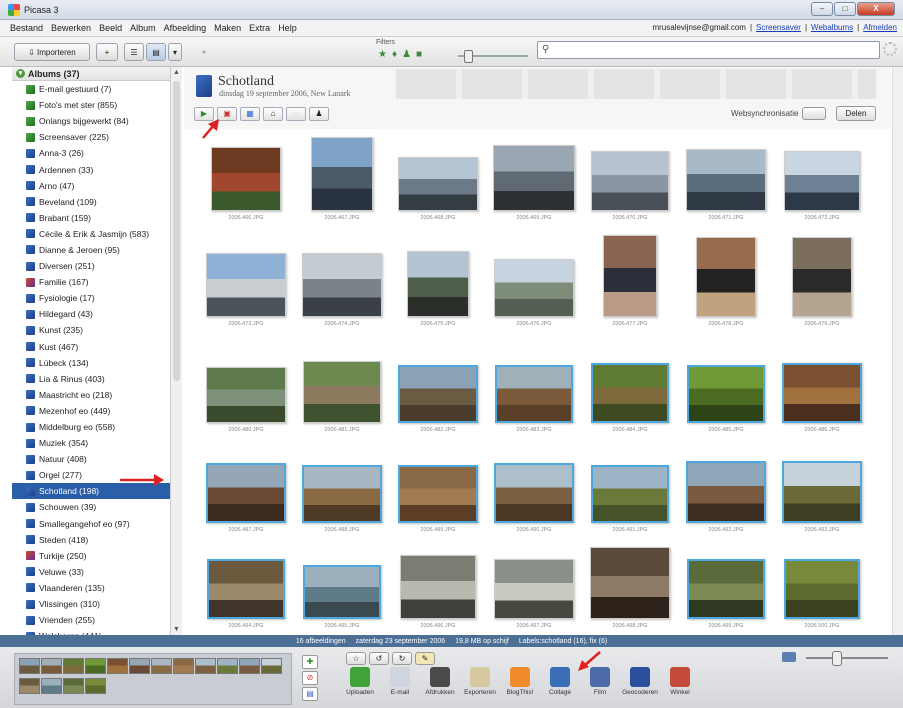 The image size is (903, 708). I want to click on photo-thumbnail: 2006.482.JPG, so click(438, 399).